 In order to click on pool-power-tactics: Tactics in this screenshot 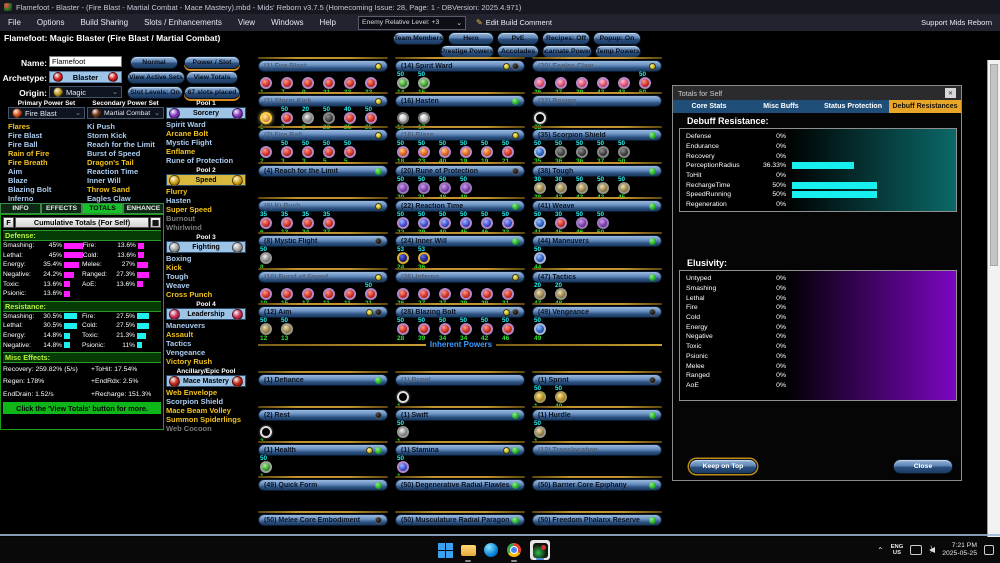, I will do `click(206, 343)`.